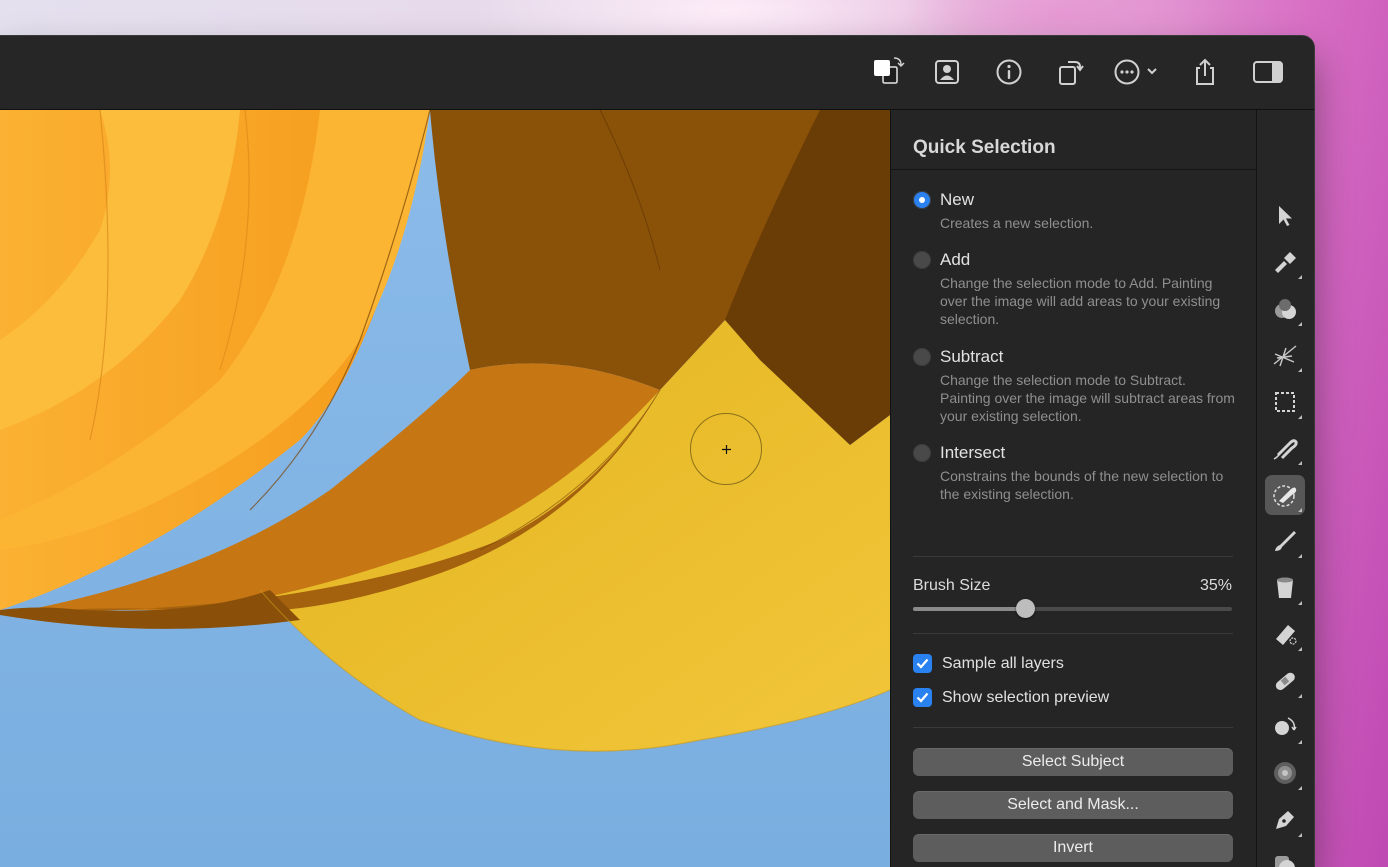 The image size is (1388, 867). I want to click on mode-label: Add, so click(955, 259).